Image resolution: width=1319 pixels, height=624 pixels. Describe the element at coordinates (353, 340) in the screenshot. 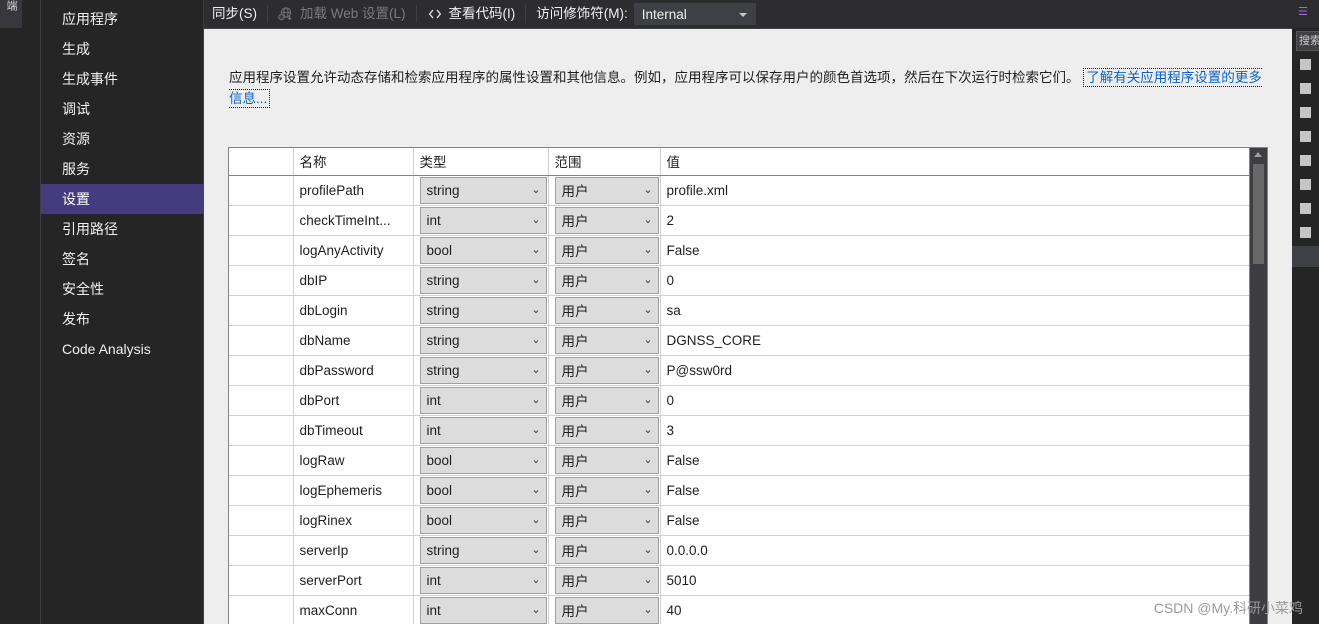

I see `cell-name: dbName` at that location.